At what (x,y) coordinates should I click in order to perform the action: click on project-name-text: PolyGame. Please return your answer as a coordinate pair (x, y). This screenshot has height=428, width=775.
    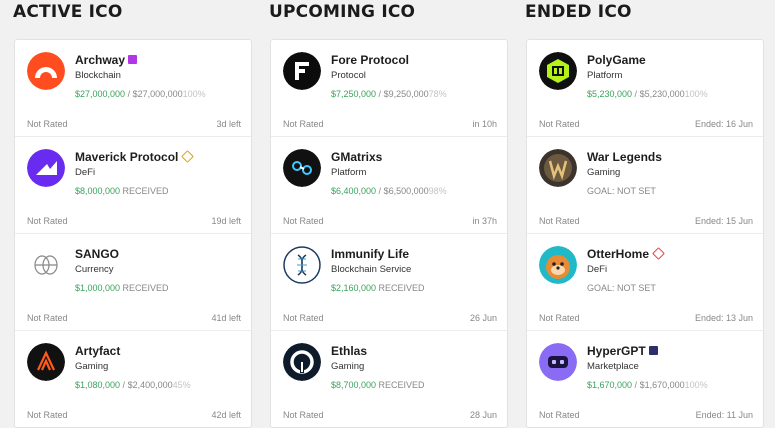
    Looking at the image, I should click on (616, 60).